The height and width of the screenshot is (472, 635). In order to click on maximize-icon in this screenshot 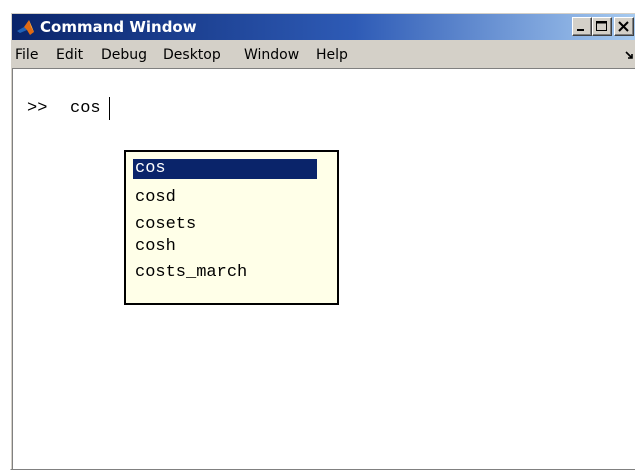, I will do `click(601, 26)`.